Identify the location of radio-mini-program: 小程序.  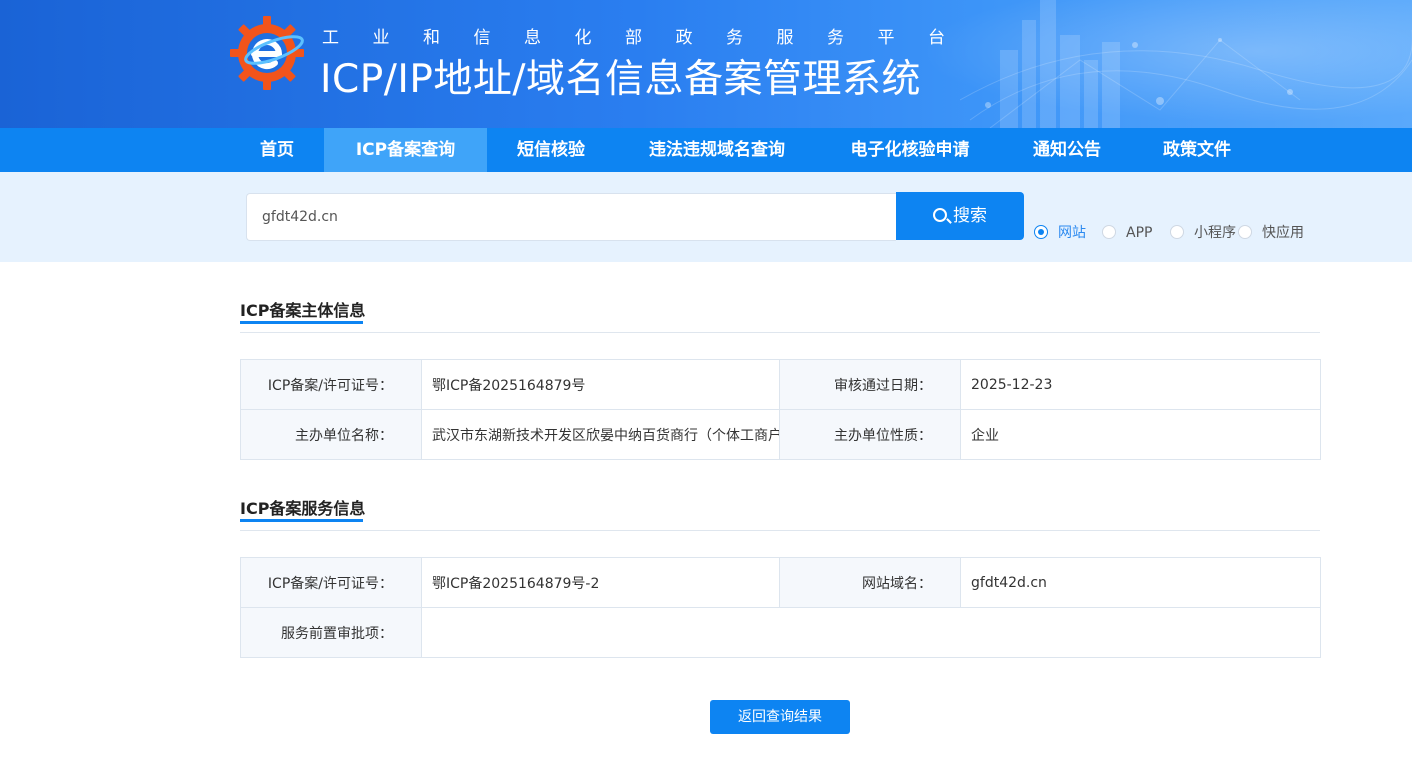
(1203, 233).